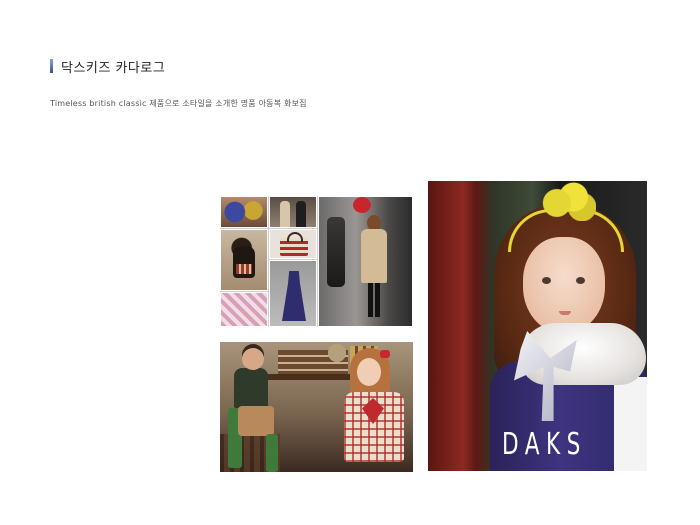 Image resolution: width=700 pixels, height=525 pixels. I want to click on collage-tile-dress, so click(293, 293).